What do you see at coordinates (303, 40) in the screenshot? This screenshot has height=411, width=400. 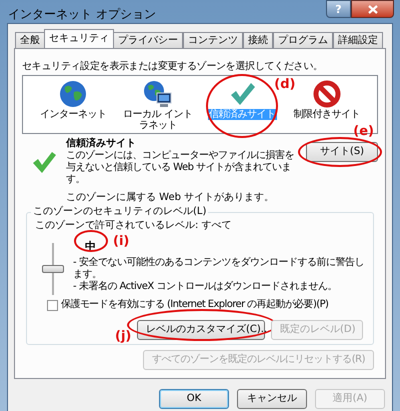 I see `tab: プログラム` at bounding box center [303, 40].